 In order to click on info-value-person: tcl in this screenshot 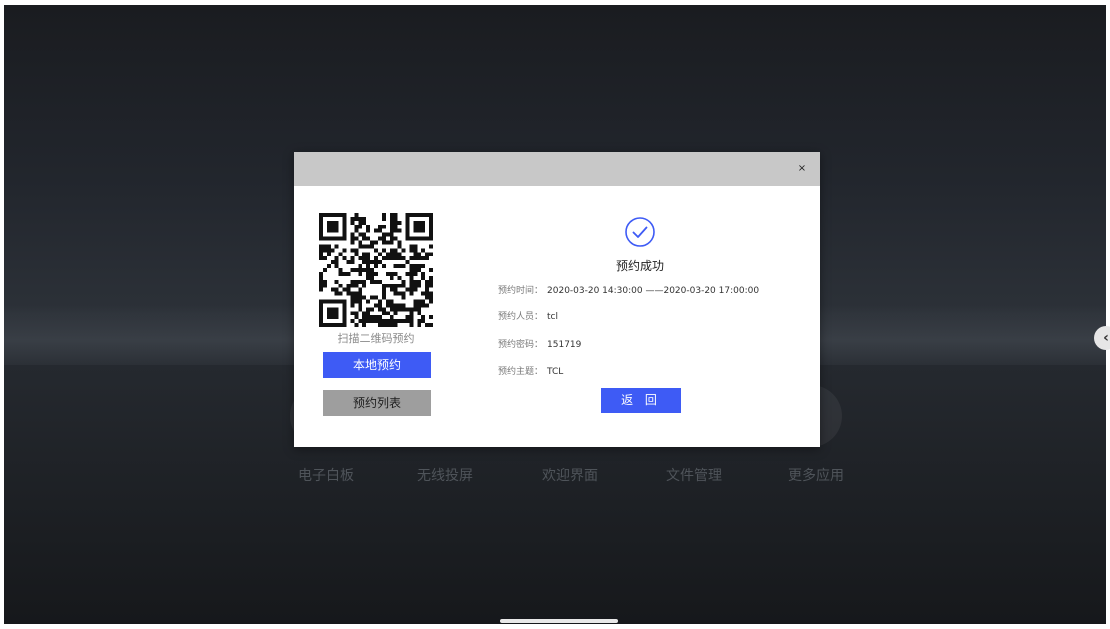, I will do `click(552, 317)`.